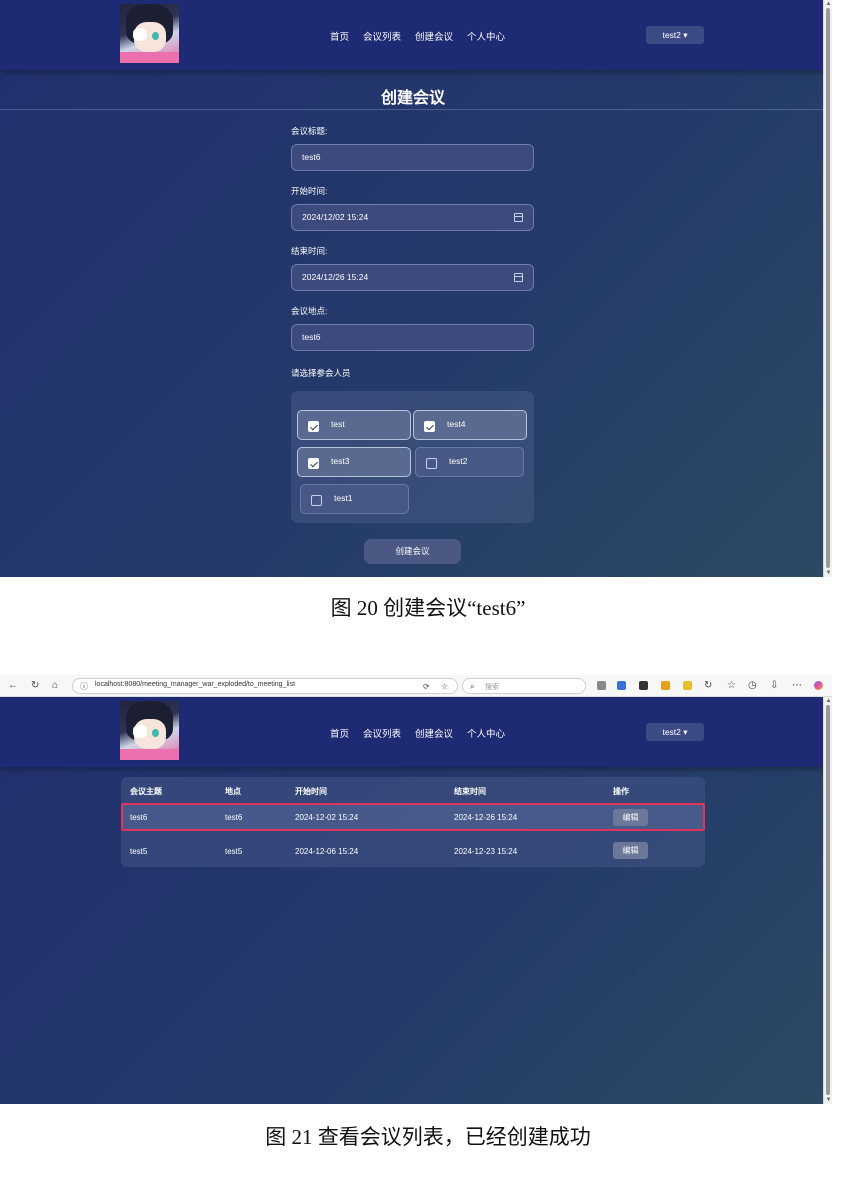  What do you see at coordinates (335, 217) in the screenshot?
I see `start-time-value: 2024/12/02 15:24` at bounding box center [335, 217].